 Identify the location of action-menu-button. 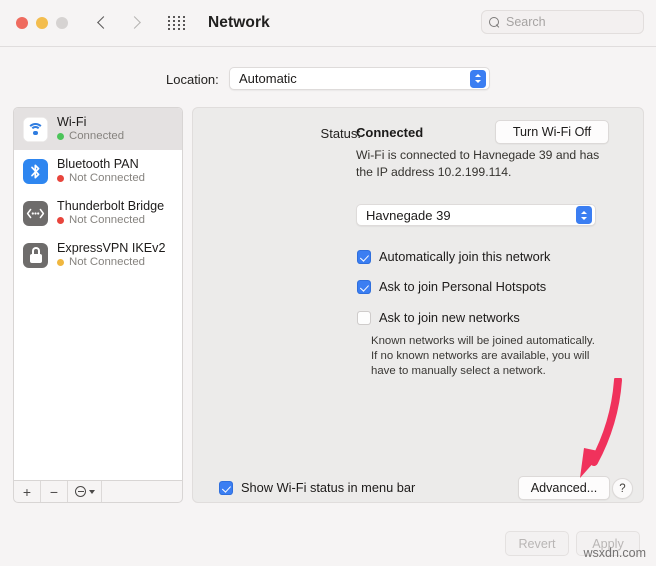
(85, 491).